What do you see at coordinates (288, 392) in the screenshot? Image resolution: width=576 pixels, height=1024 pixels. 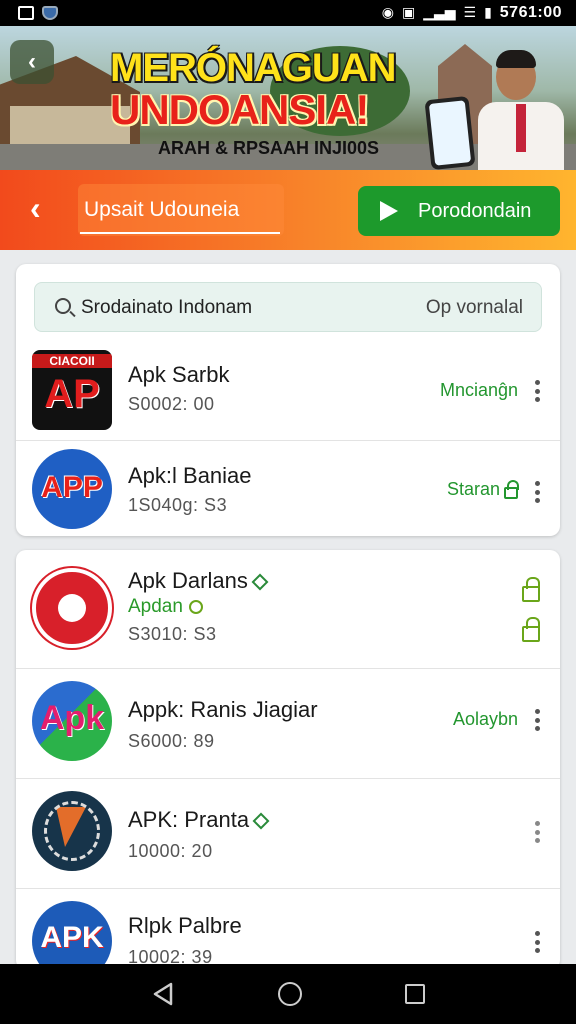 I see `list-item: CIACOII AP Apk Sarbk S0002: 00 Mncianĝn` at bounding box center [288, 392].